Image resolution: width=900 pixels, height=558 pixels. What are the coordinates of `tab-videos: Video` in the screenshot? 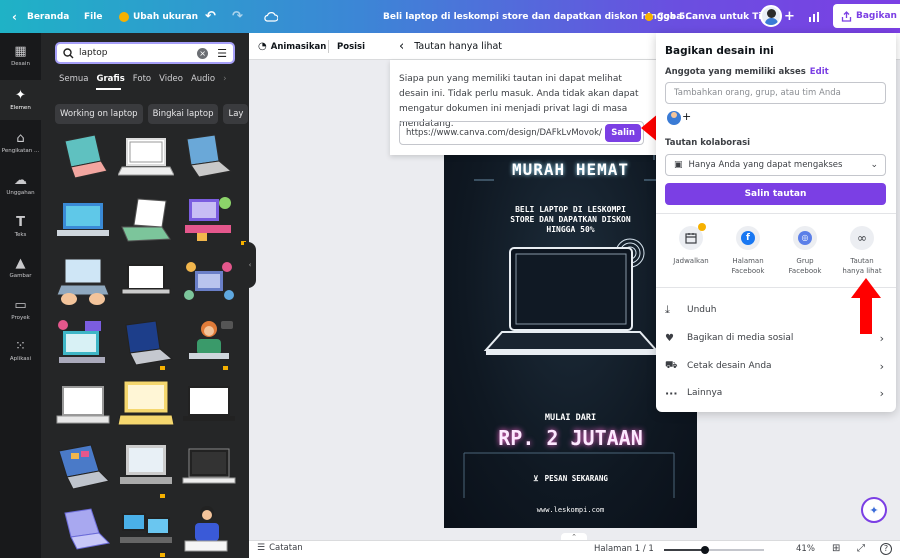 It's located at (171, 79).